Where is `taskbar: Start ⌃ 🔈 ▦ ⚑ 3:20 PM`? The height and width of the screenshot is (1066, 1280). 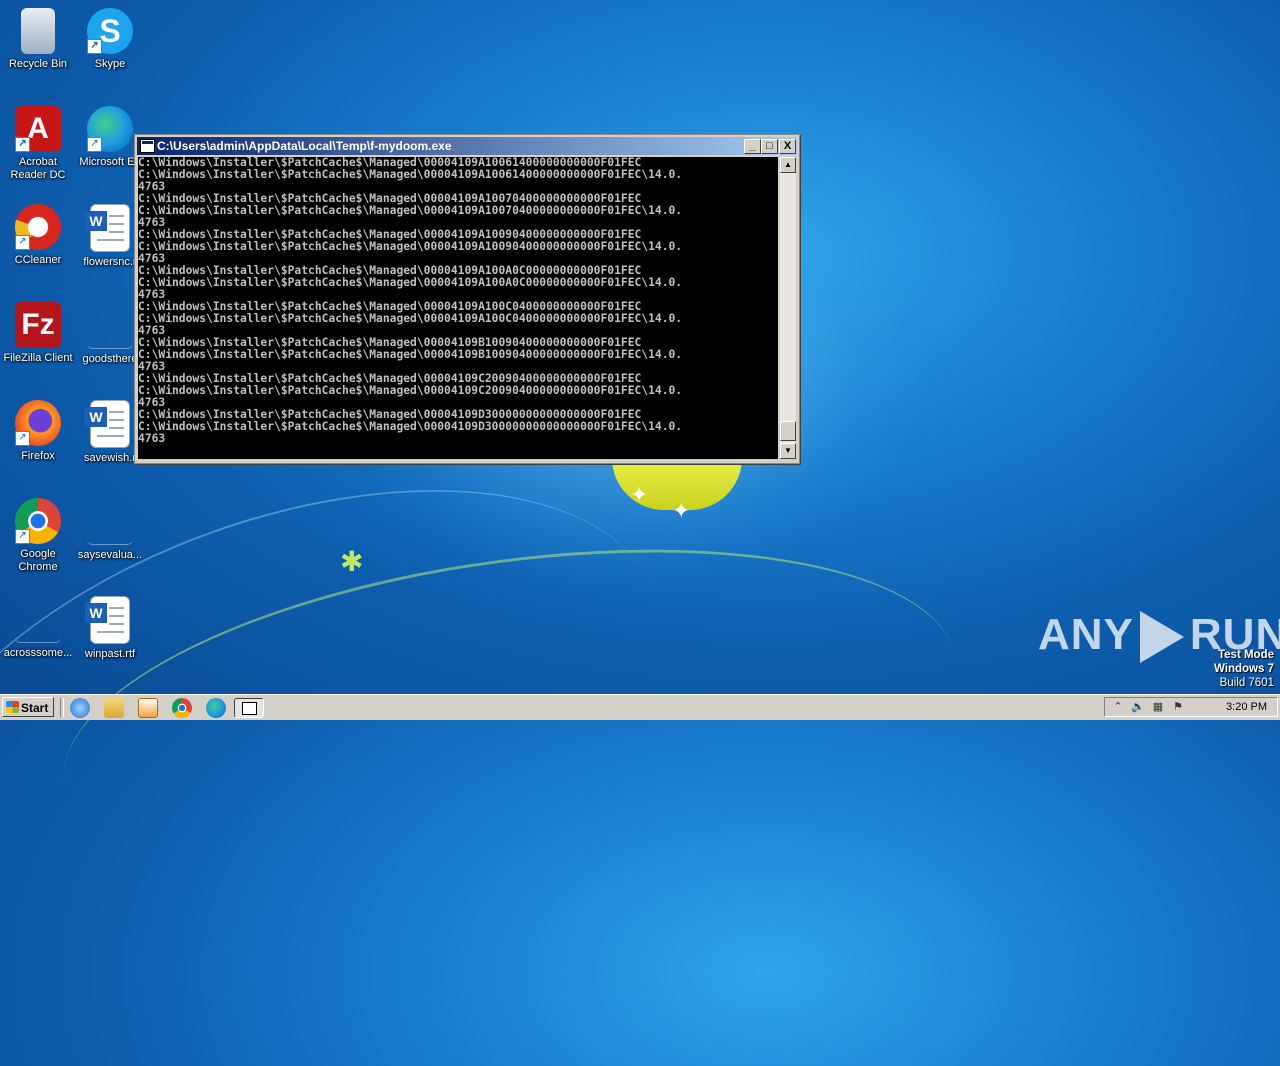 taskbar: Start ⌃ 🔈 ▦ ⚑ 3:20 PM is located at coordinates (640, 707).